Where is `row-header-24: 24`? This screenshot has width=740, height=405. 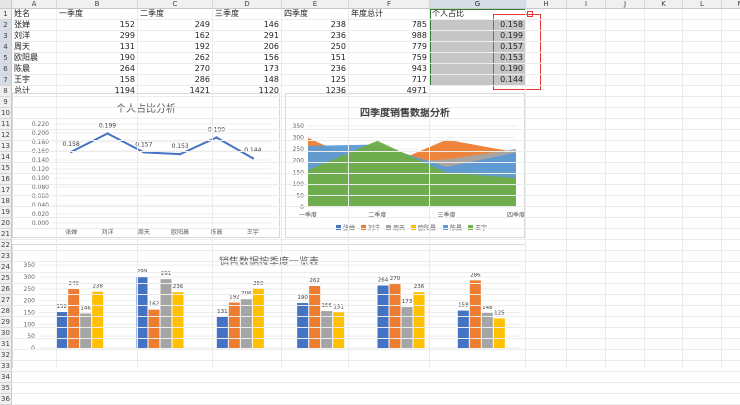
row-header-24: 24 is located at coordinates (6, 267).